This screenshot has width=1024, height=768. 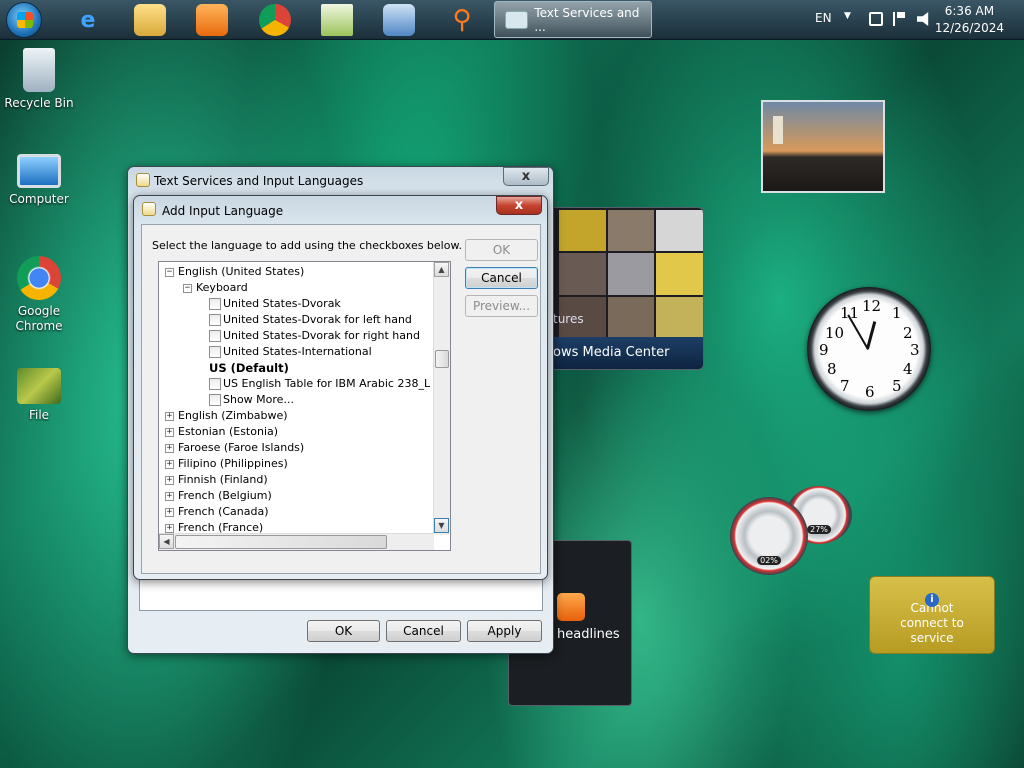 What do you see at coordinates (166, 541) in the screenshot?
I see `scroll-left-icon: ◀` at bounding box center [166, 541].